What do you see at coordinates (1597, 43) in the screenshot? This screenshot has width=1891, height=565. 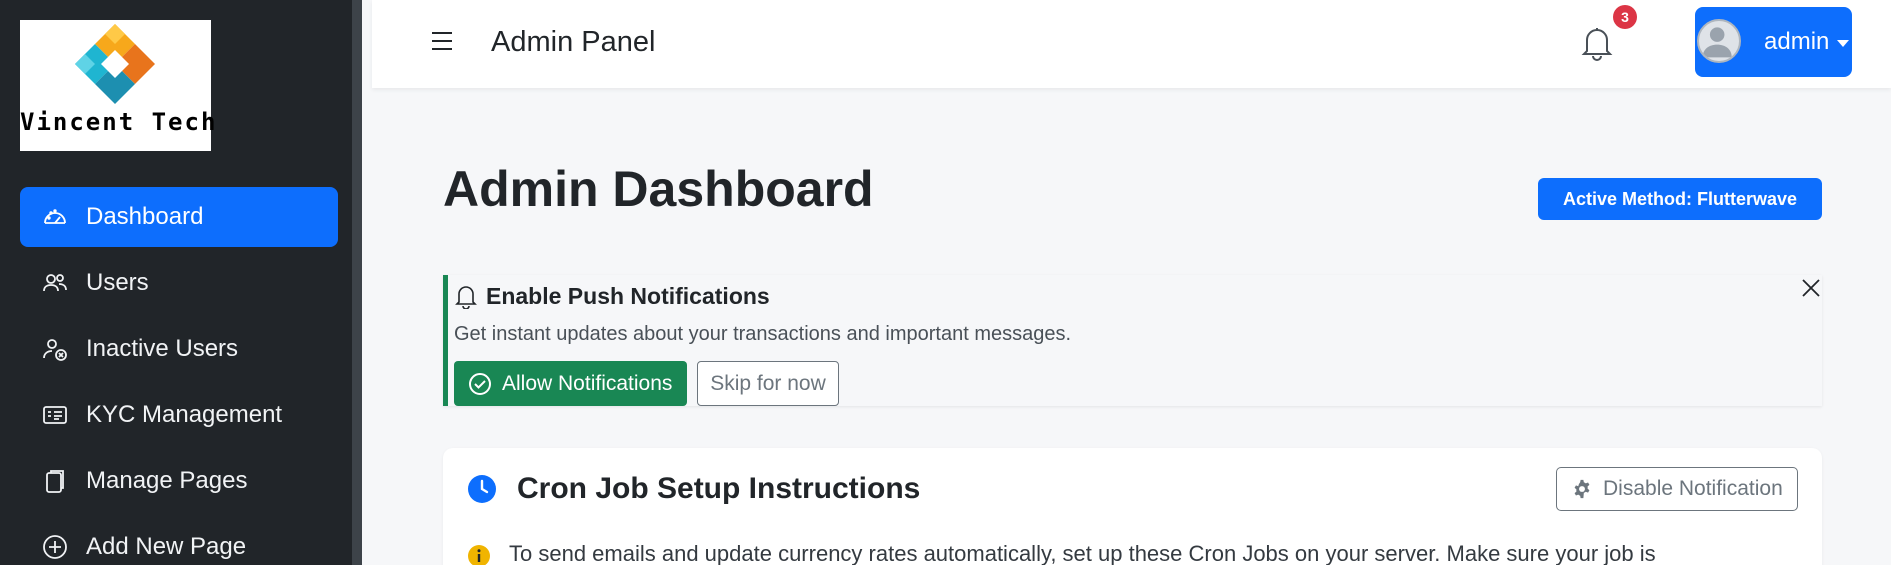 I see `notification-bell-icon` at bounding box center [1597, 43].